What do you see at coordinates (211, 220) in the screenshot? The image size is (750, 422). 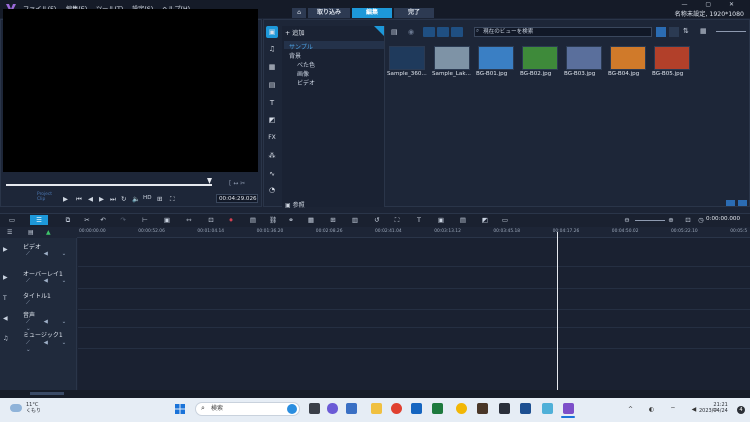 I see `snap-icon: ⊡` at bounding box center [211, 220].